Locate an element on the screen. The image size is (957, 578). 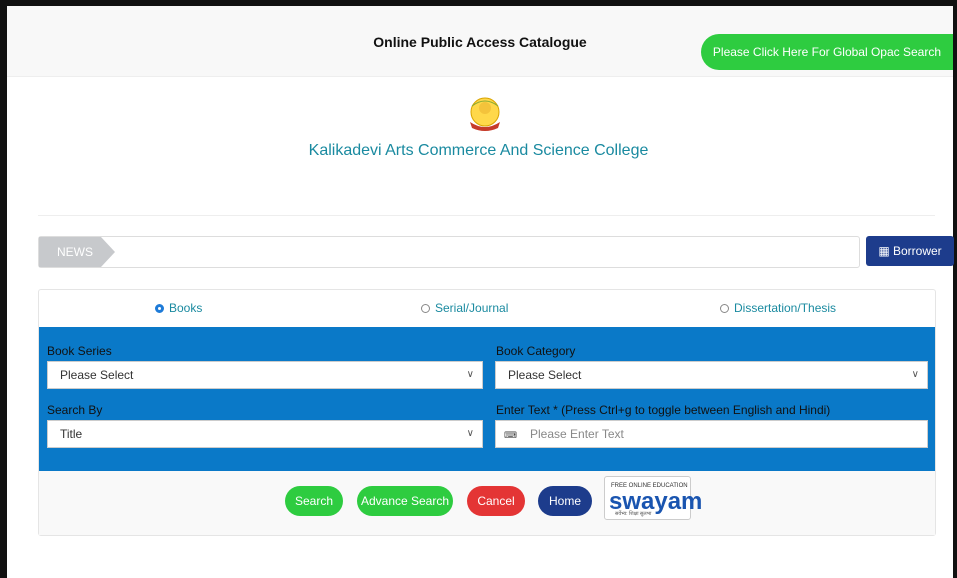
book-series-label: Book Series is located at coordinates (79, 351).